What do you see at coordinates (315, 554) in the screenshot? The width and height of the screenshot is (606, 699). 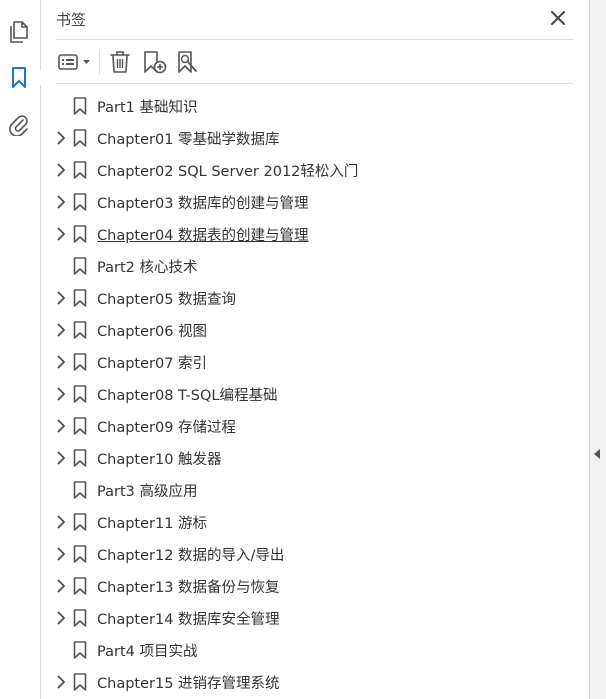 I see `bookmark-row: Chapter12 数据的导入/导出` at bounding box center [315, 554].